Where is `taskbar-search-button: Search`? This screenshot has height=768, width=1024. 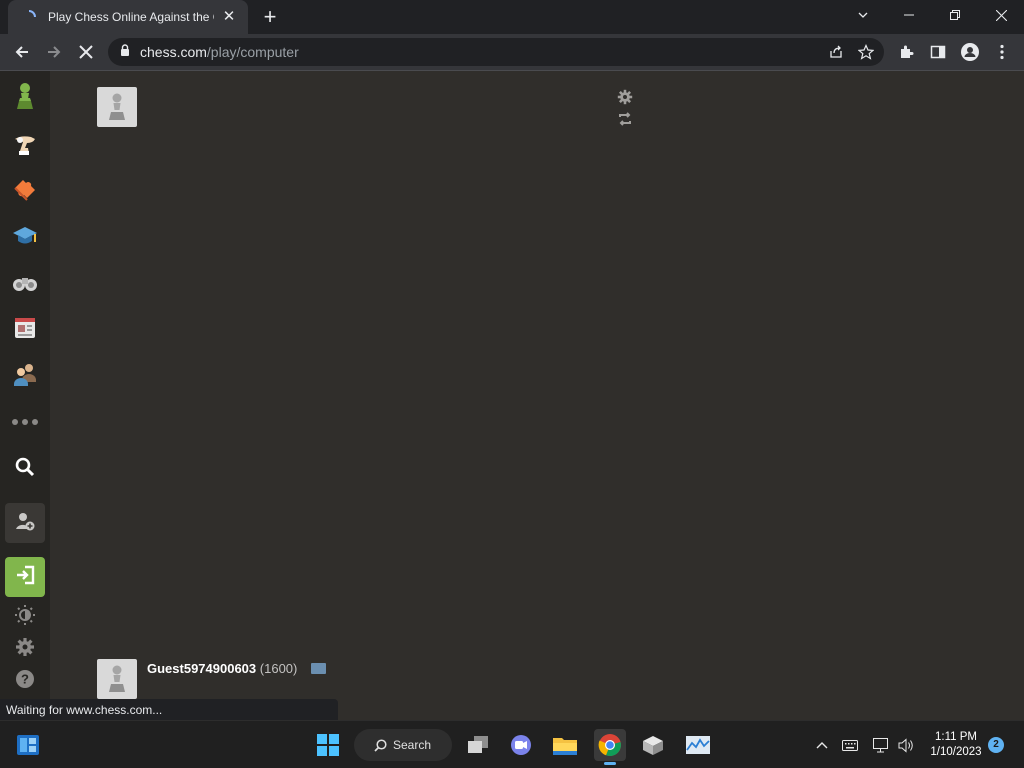
taskbar-search-button: Search is located at coordinates (403, 745).